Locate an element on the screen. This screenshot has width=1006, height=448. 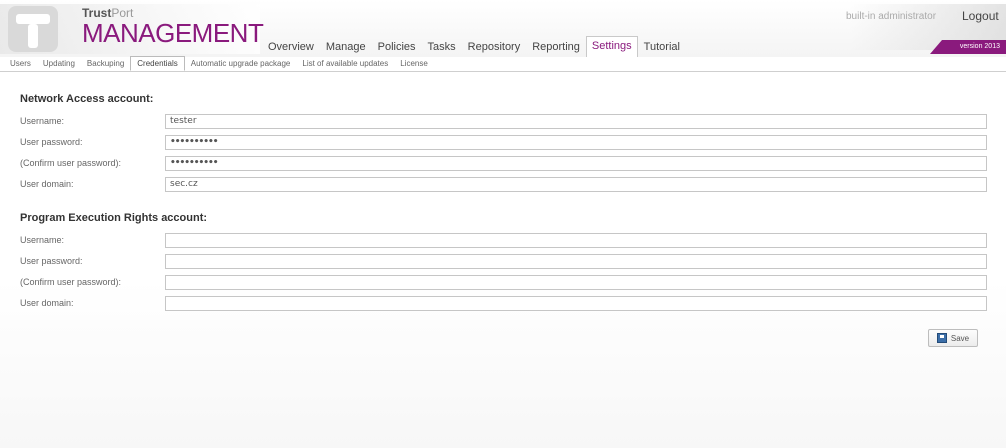
save-button-label: Save is located at coordinates (960, 338).